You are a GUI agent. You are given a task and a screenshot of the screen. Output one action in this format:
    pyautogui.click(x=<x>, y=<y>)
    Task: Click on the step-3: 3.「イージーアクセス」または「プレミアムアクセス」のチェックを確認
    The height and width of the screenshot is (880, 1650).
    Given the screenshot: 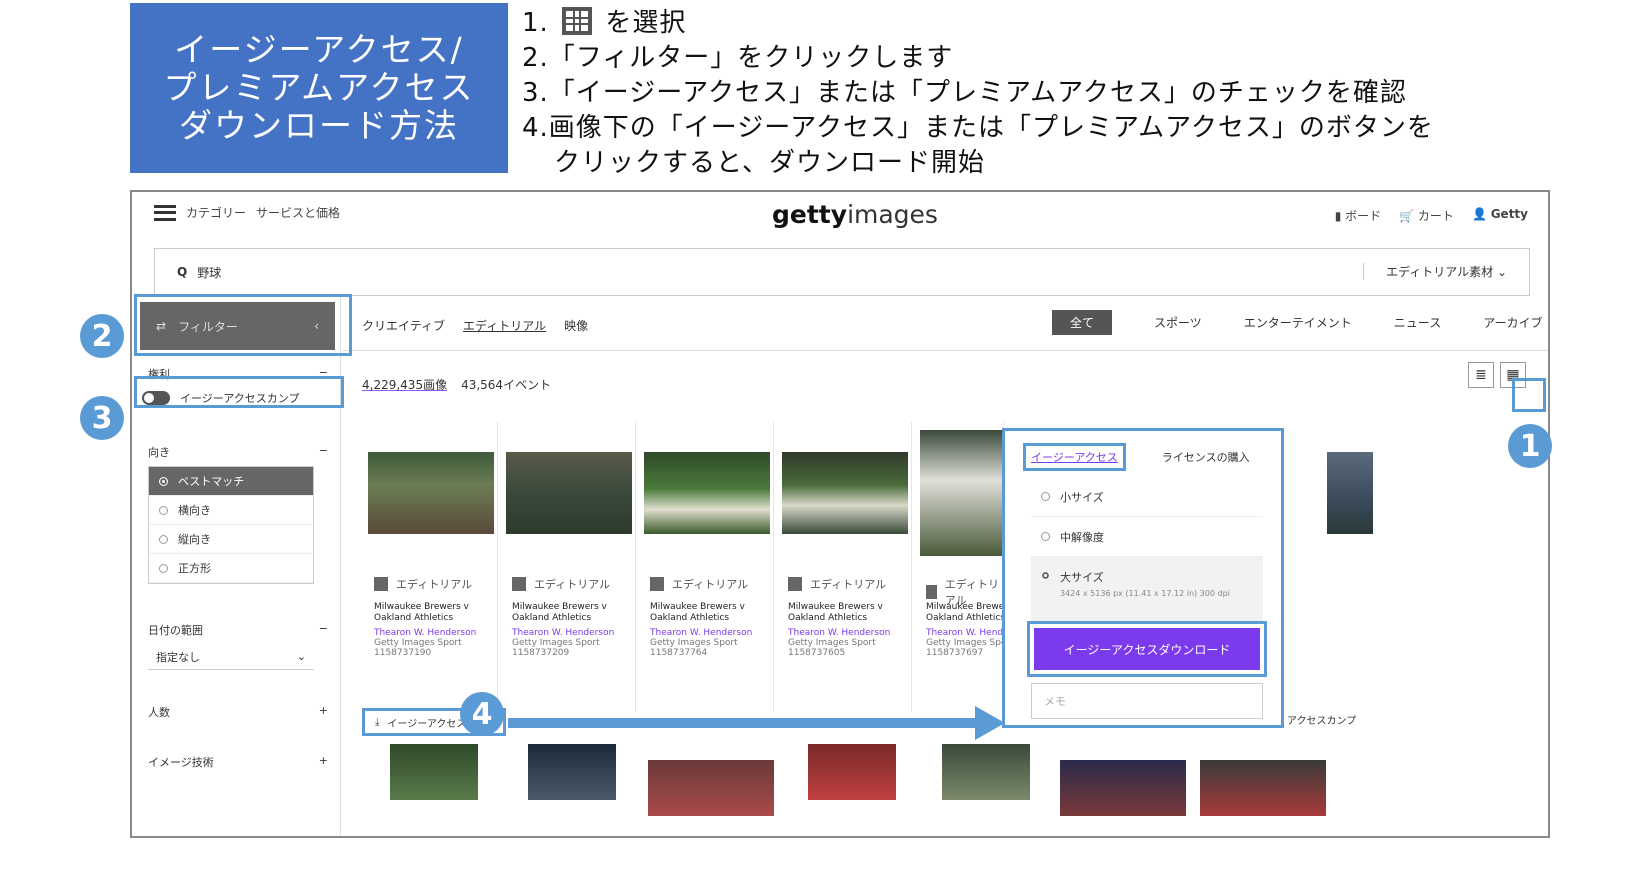 What is the action you would take?
    pyautogui.click(x=964, y=93)
    